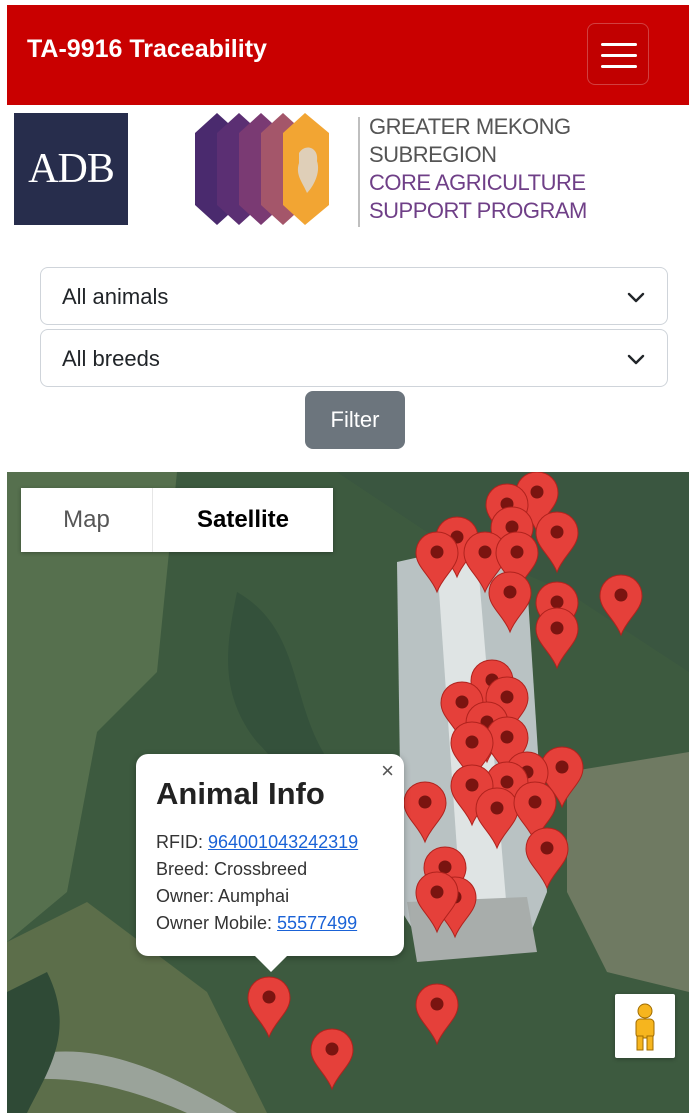 The height and width of the screenshot is (1113, 689). What do you see at coordinates (71, 169) in the screenshot?
I see `adb-logo: ADB` at bounding box center [71, 169].